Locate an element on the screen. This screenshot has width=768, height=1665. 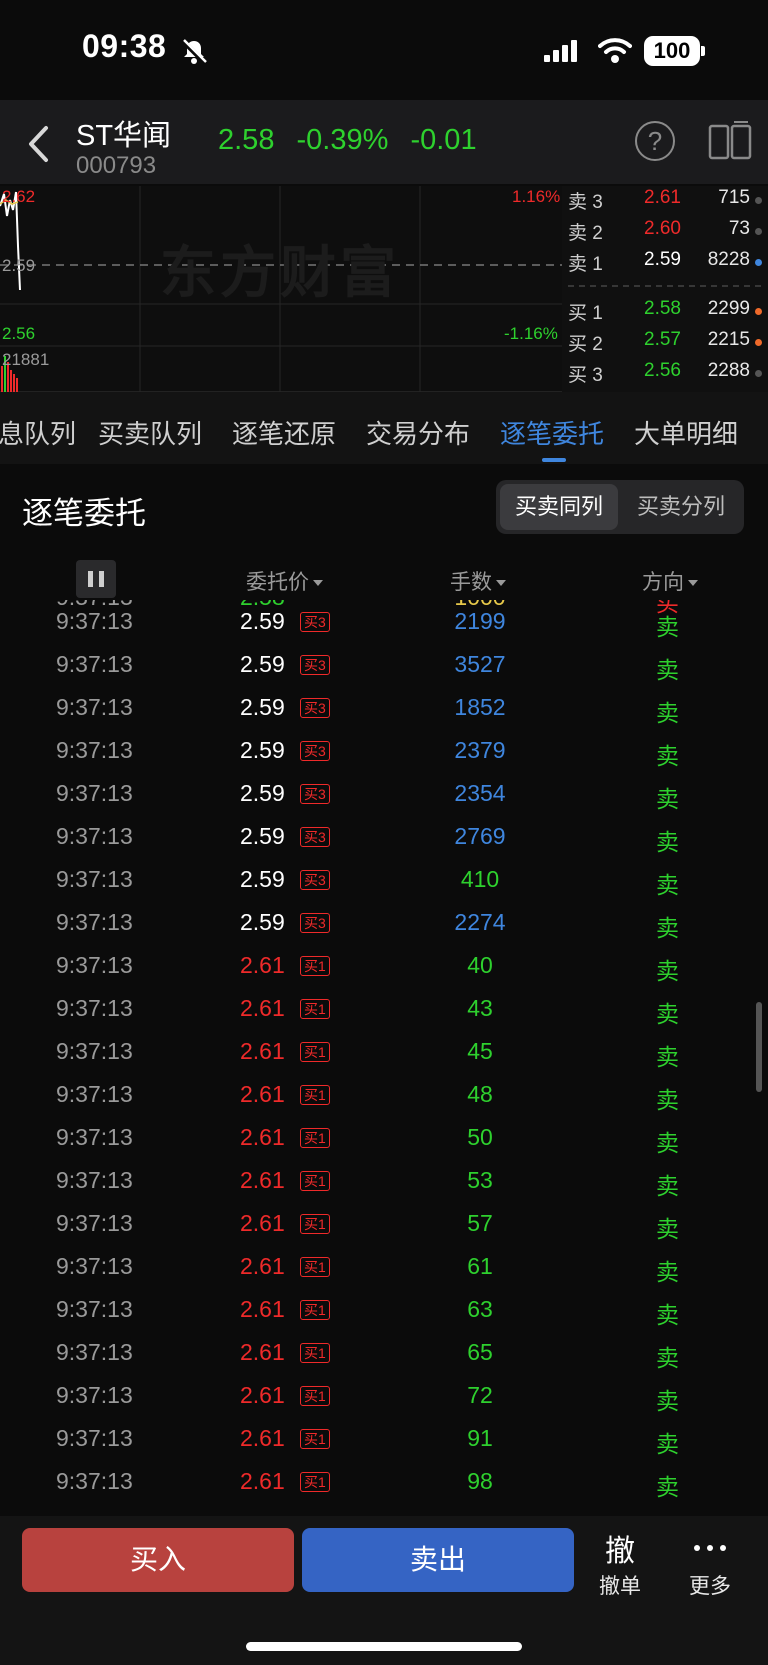
cancel-order-icon: 撤 is located at coordinates (620, 1548).